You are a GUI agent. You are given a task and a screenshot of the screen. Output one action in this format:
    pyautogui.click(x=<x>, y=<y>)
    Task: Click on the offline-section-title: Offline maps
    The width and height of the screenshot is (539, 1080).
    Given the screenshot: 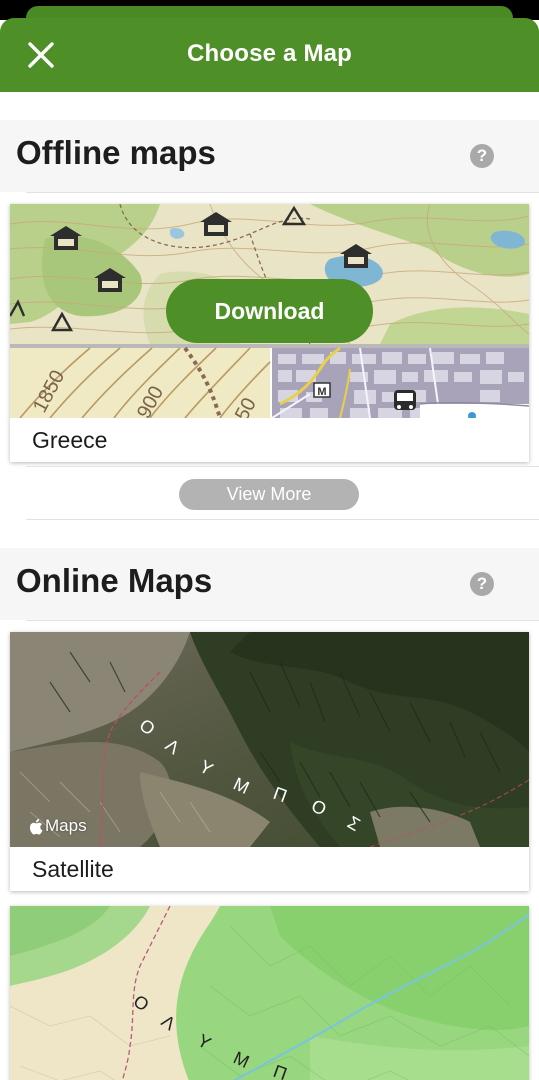 What is the action you would take?
    pyautogui.click(x=116, y=152)
    